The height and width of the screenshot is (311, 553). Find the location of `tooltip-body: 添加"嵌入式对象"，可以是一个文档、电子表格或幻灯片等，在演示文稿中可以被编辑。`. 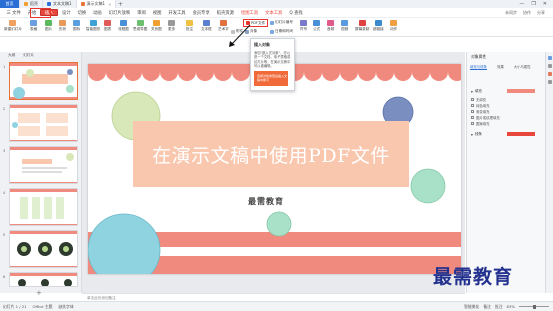

tooltip-body: 添加"嵌入式对象"，可以是一个文档、电子表格或幻灯片等，在演示文稿中可以被编辑。 is located at coordinates (272, 59).